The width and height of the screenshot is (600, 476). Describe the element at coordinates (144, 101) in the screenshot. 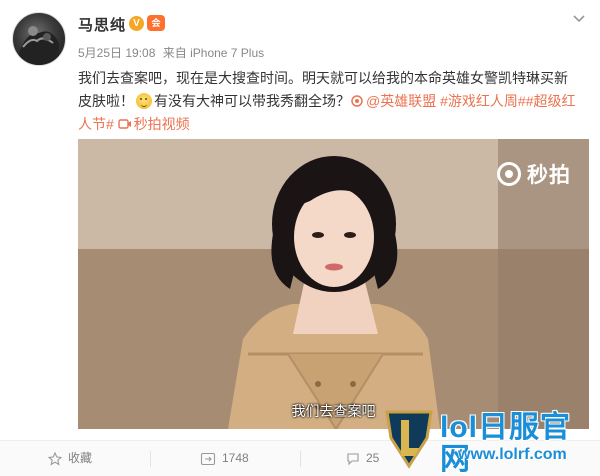

I see `grin-emoji-icon` at that location.